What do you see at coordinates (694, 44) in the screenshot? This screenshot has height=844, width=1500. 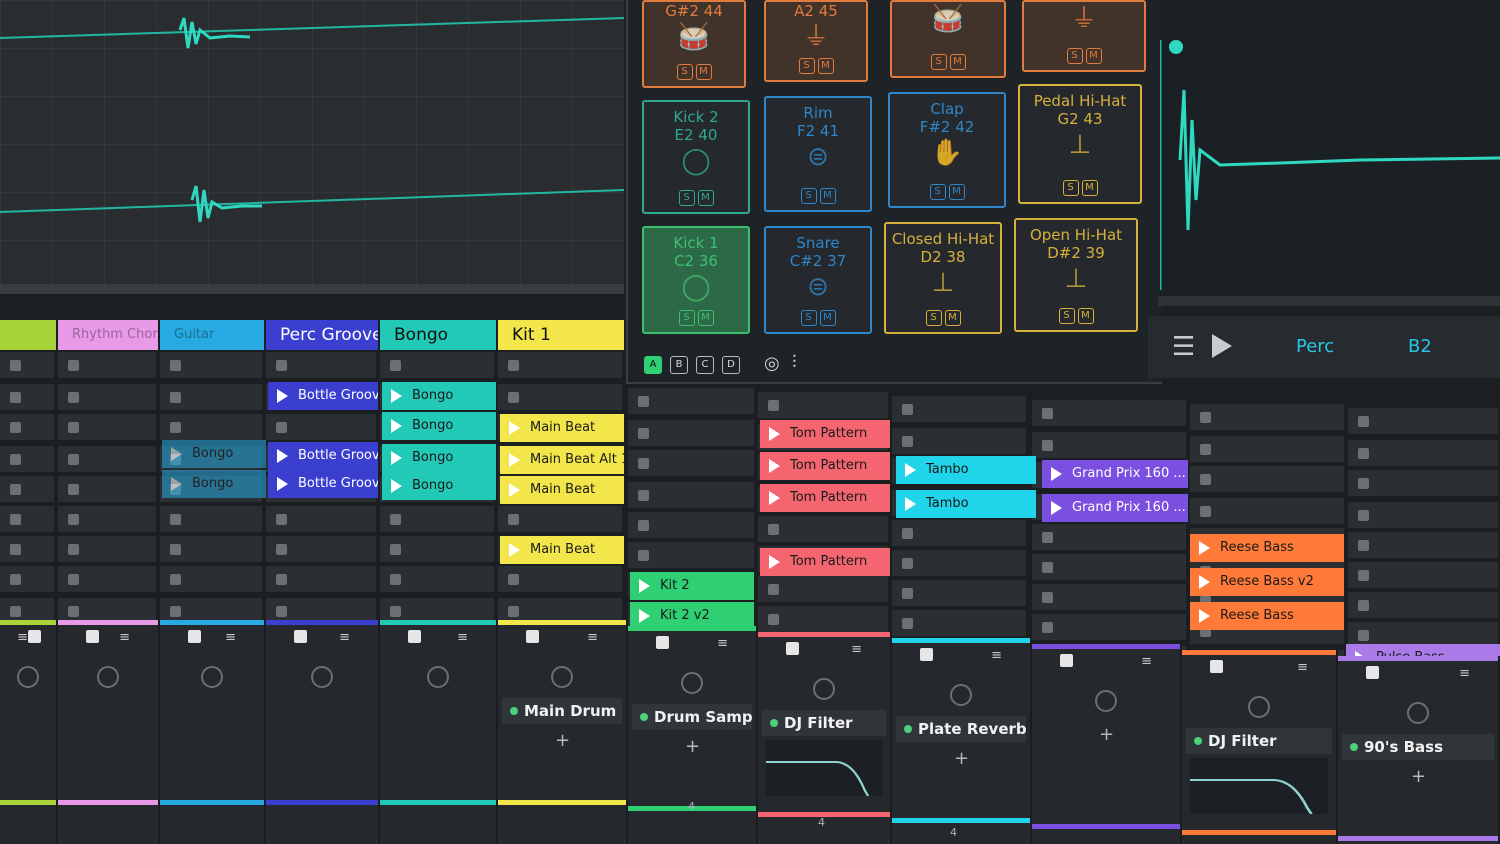 I see `drum-pad: G#2 44 🥁 S M` at bounding box center [694, 44].